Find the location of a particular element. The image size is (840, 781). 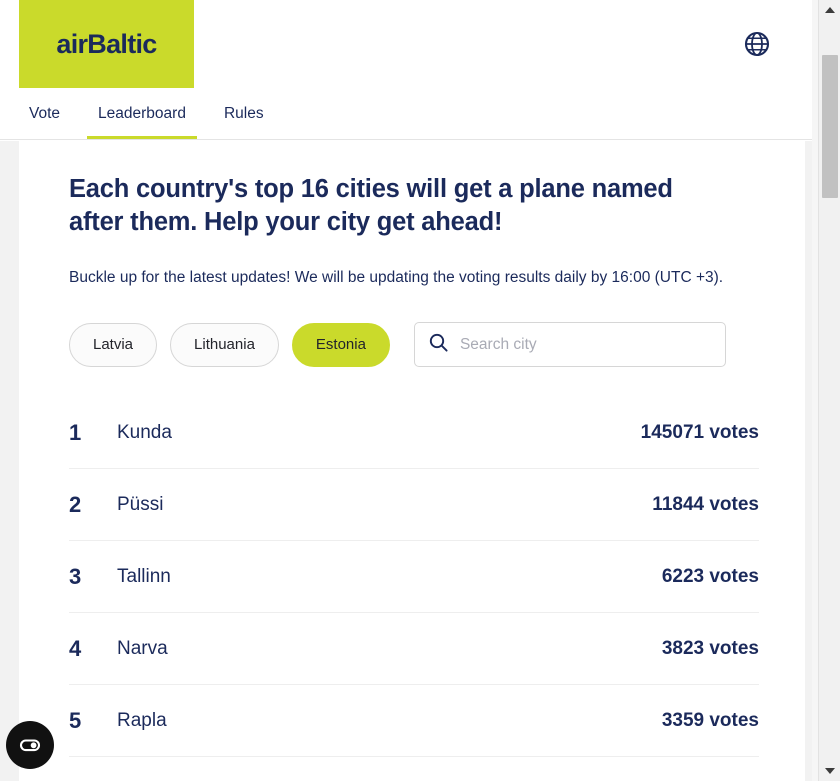

tab-vote-label: Vote is located at coordinates (45, 113).